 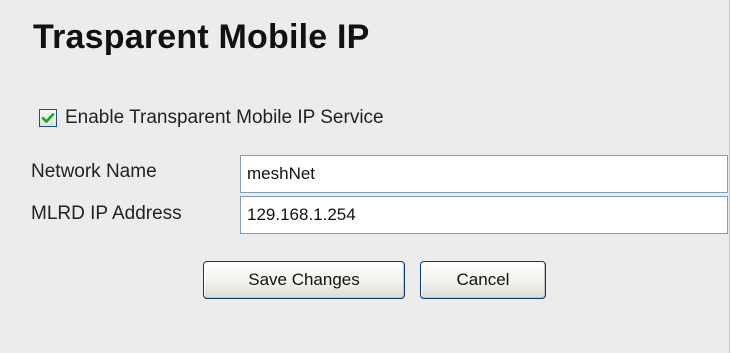 I want to click on mlrd-ip-input, so click(x=484, y=215).